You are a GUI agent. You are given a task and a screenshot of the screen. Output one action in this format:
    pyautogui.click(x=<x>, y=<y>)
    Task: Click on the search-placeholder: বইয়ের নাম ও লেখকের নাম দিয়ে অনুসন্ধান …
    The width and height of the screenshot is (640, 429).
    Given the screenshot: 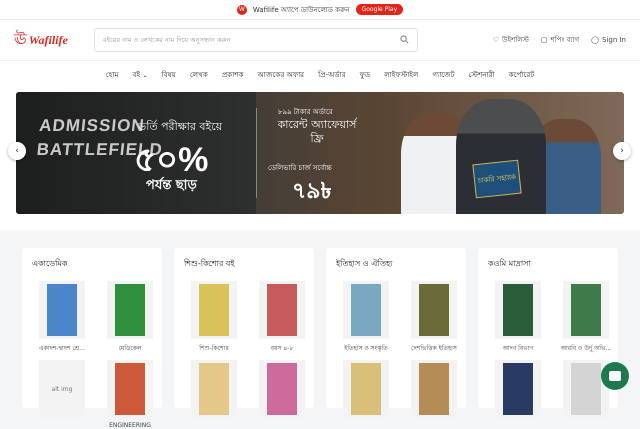 What is the action you would take?
    pyautogui.click(x=167, y=39)
    